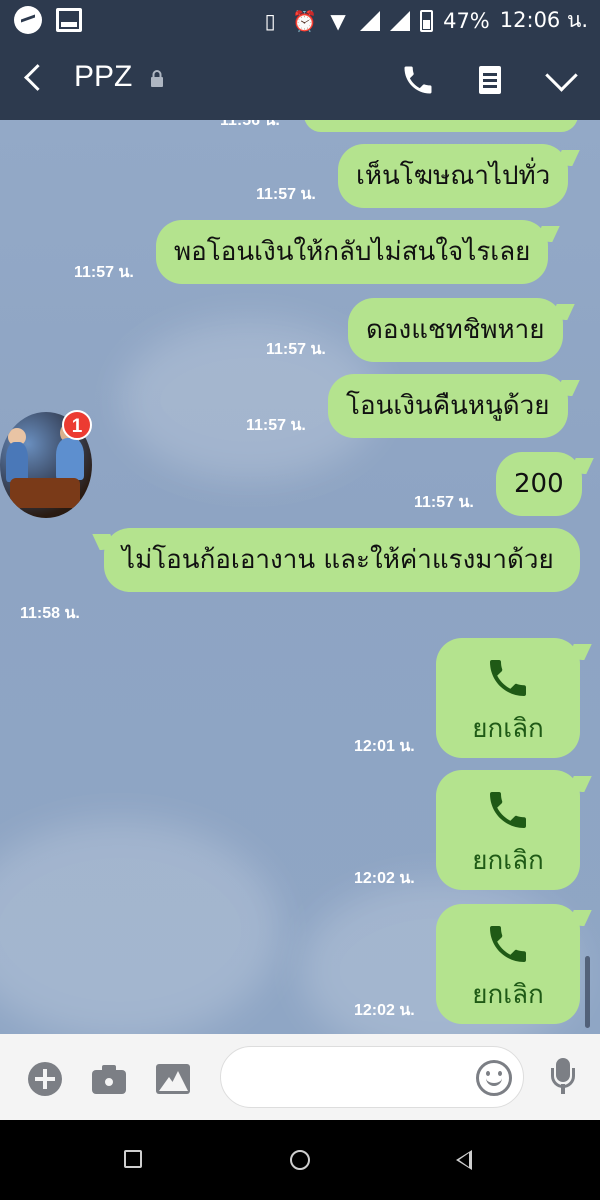  Describe the element at coordinates (48, 20) in the screenshot. I see `notification-icons` at that location.